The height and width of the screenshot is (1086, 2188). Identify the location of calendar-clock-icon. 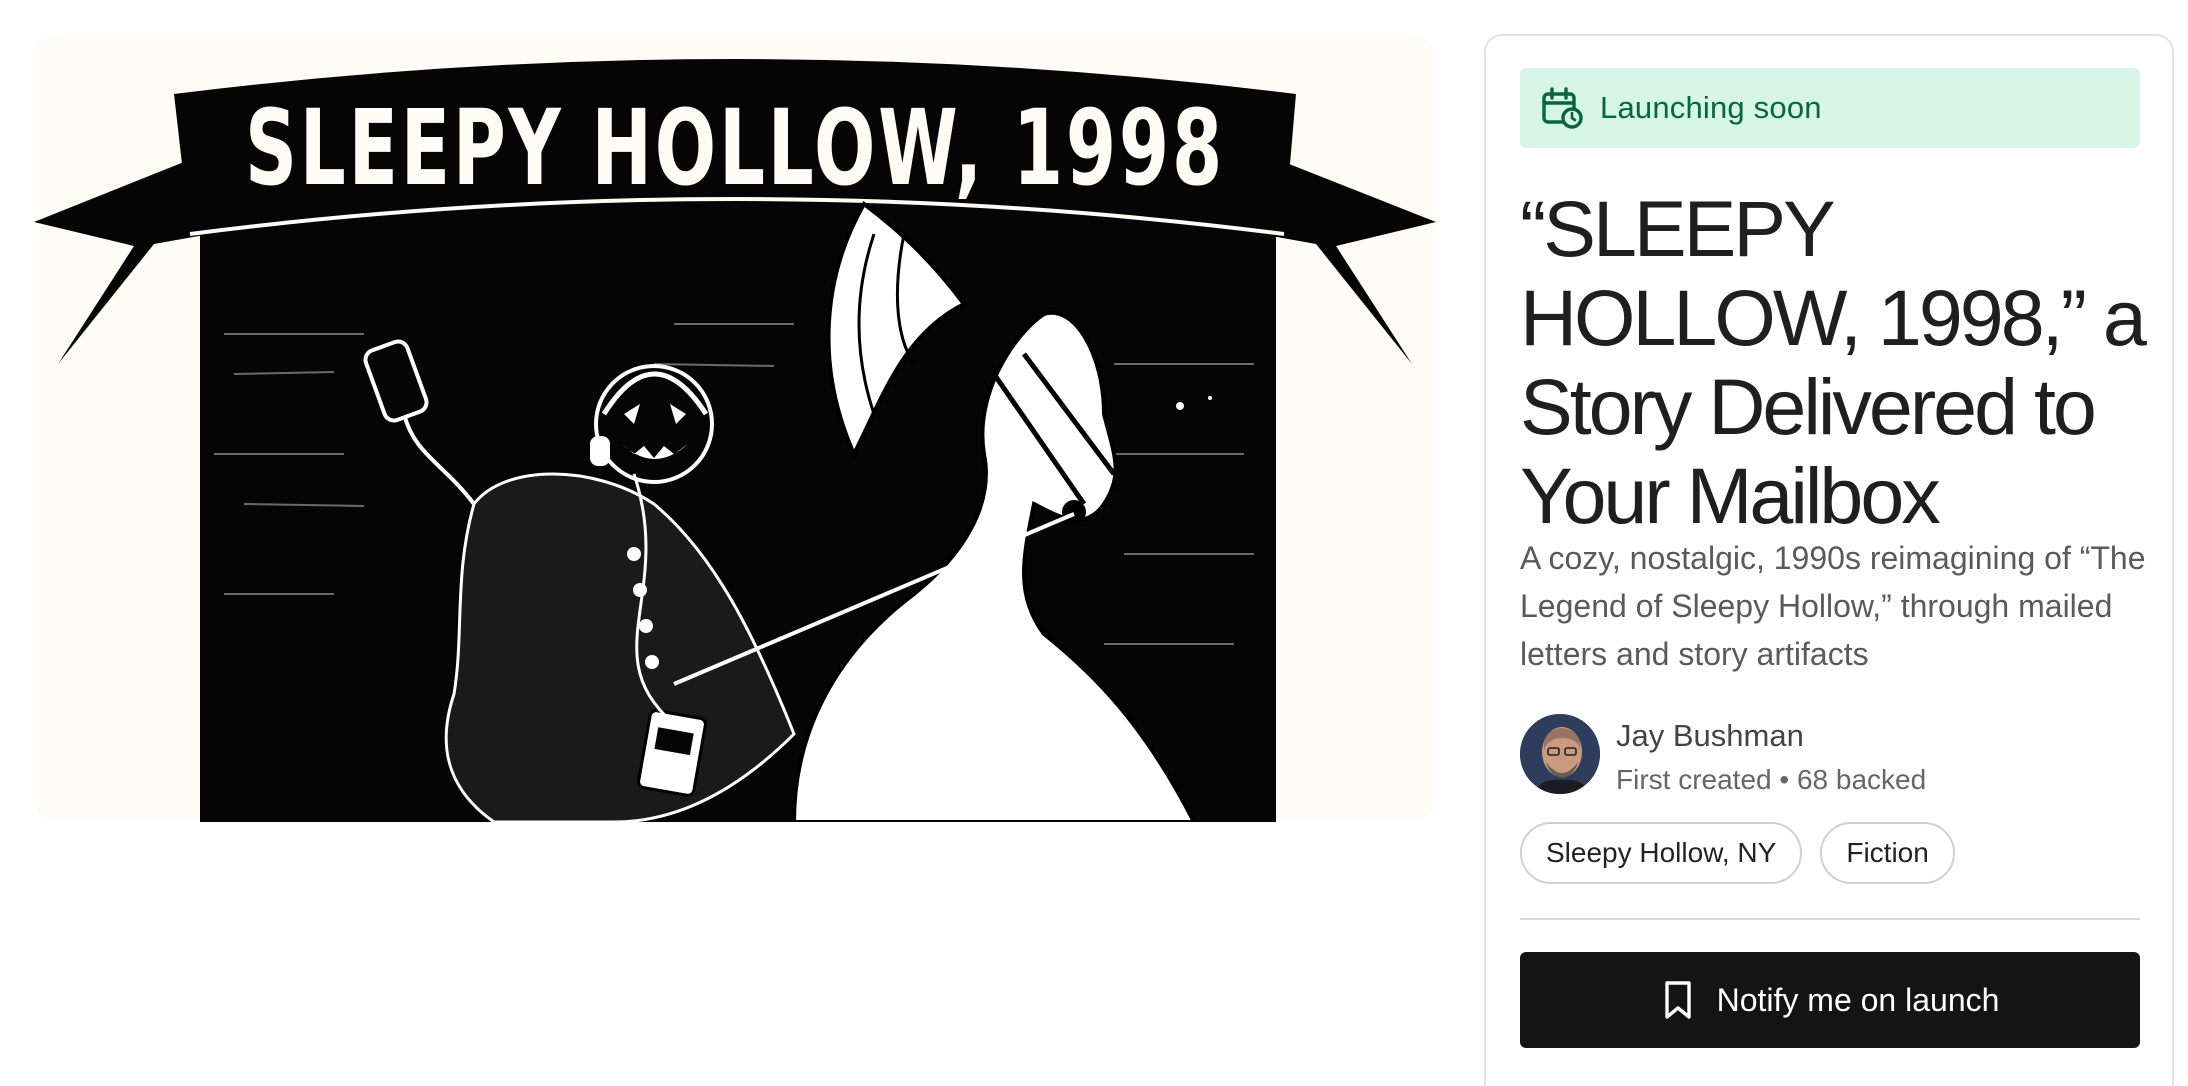
(1562, 108).